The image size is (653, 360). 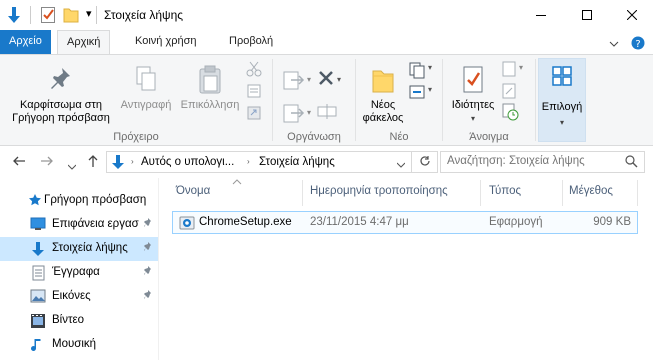 What do you see at coordinates (309, 112) in the screenshot?
I see `copy-to-dropdown-icon: ▾` at bounding box center [309, 112].